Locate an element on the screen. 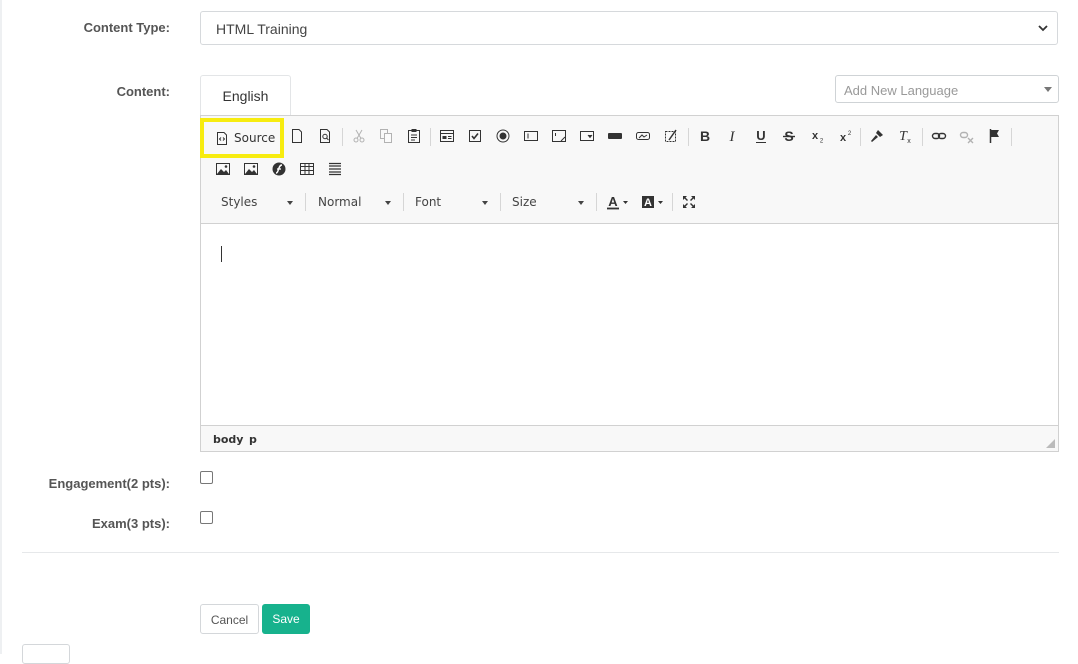 Image resolution: width=1078 pixels, height=664 pixels. anchor-flag-icon is located at coordinates (995, 136).